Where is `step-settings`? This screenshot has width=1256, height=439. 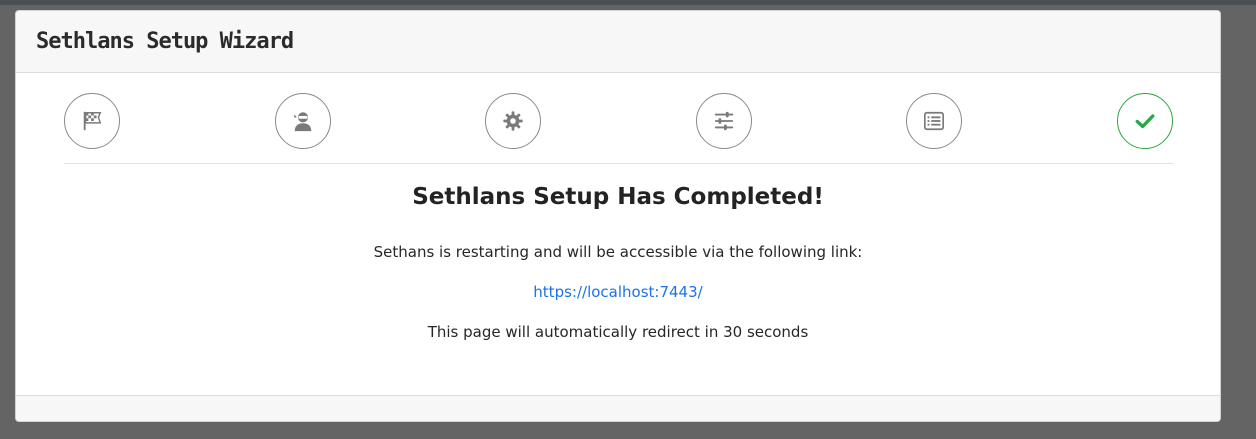 step-settings is located at coordinates (513, 121).